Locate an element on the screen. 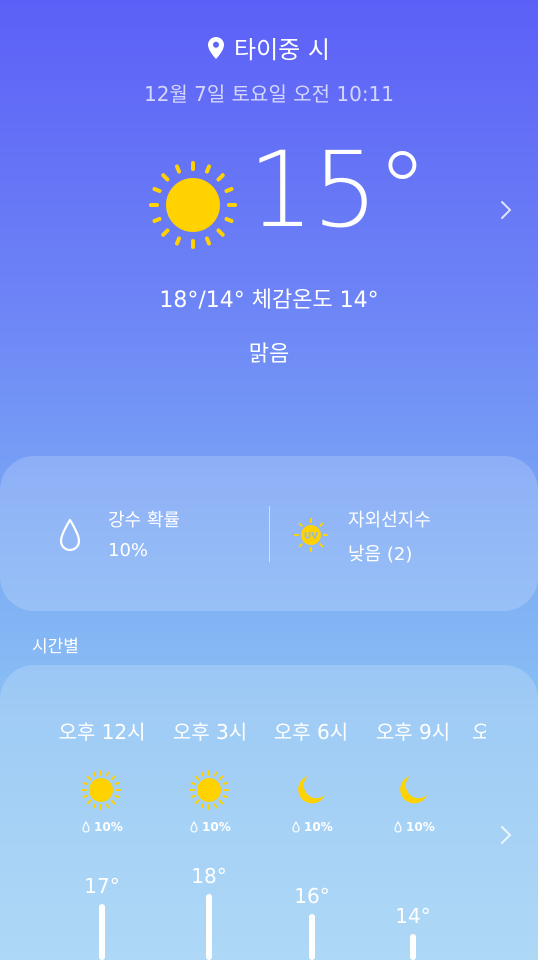  svg-text: UV is located at coordinates (311, 537).